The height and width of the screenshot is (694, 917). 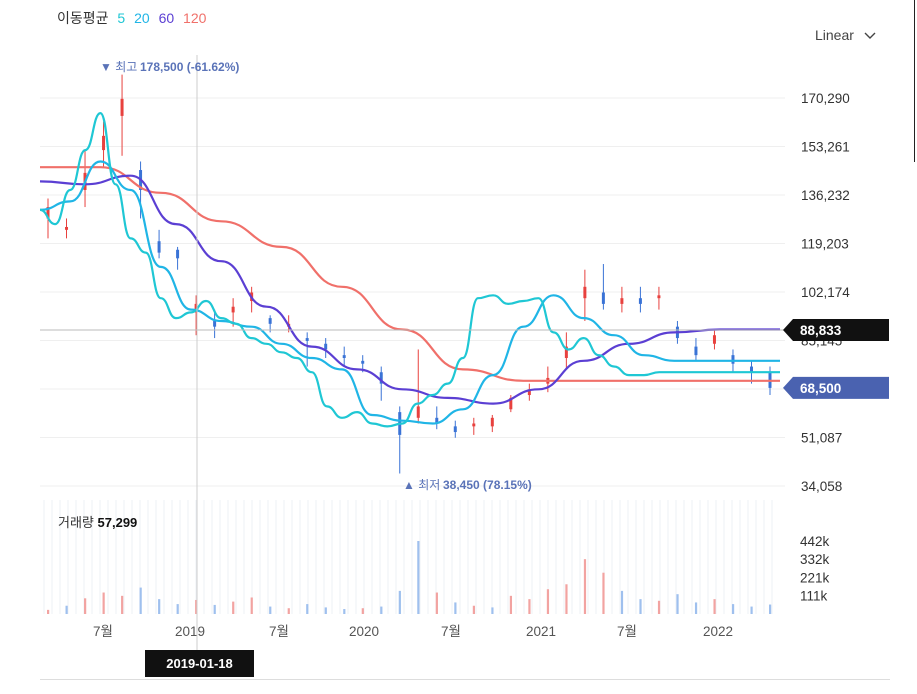 I want to click on legend-ma120: 120, so click(x=194, y=18).